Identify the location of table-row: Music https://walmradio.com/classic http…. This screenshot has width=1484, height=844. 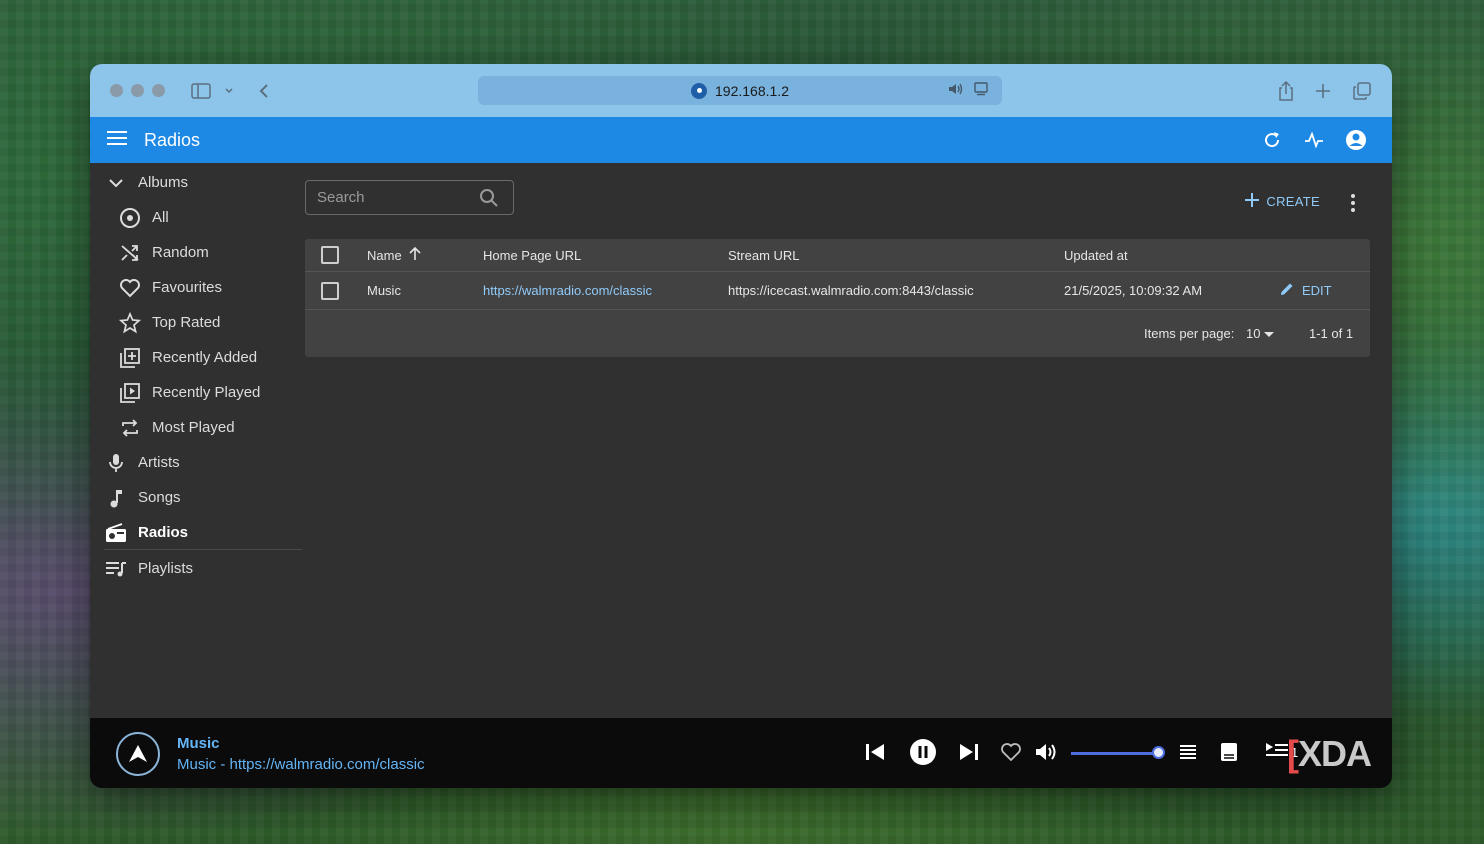
(837, 291).